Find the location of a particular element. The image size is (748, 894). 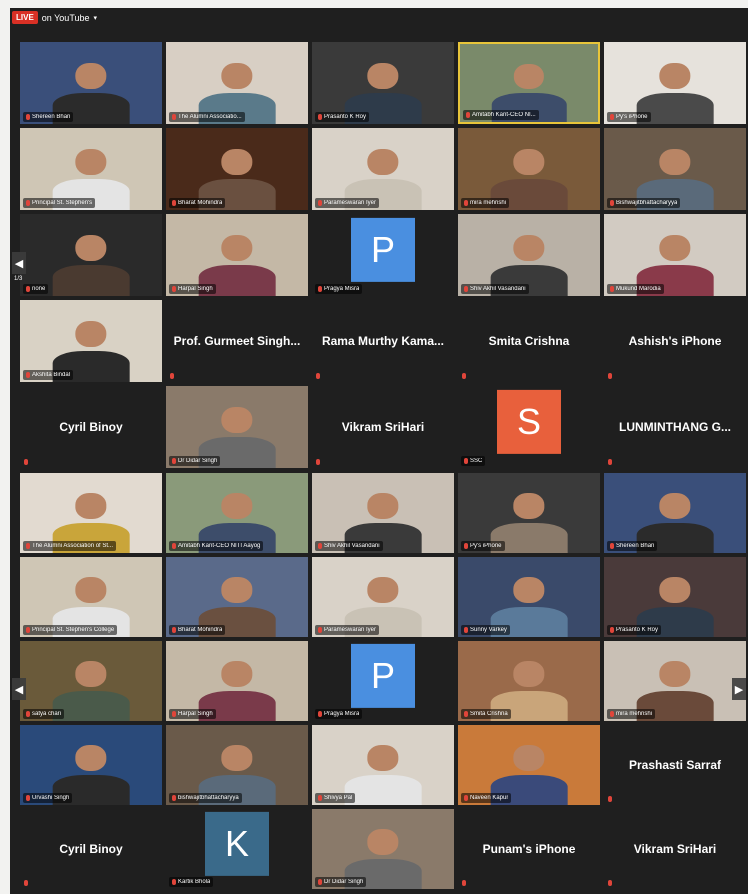

participant-name-caption: Harpal Singh is located at coordinates (192, 714).